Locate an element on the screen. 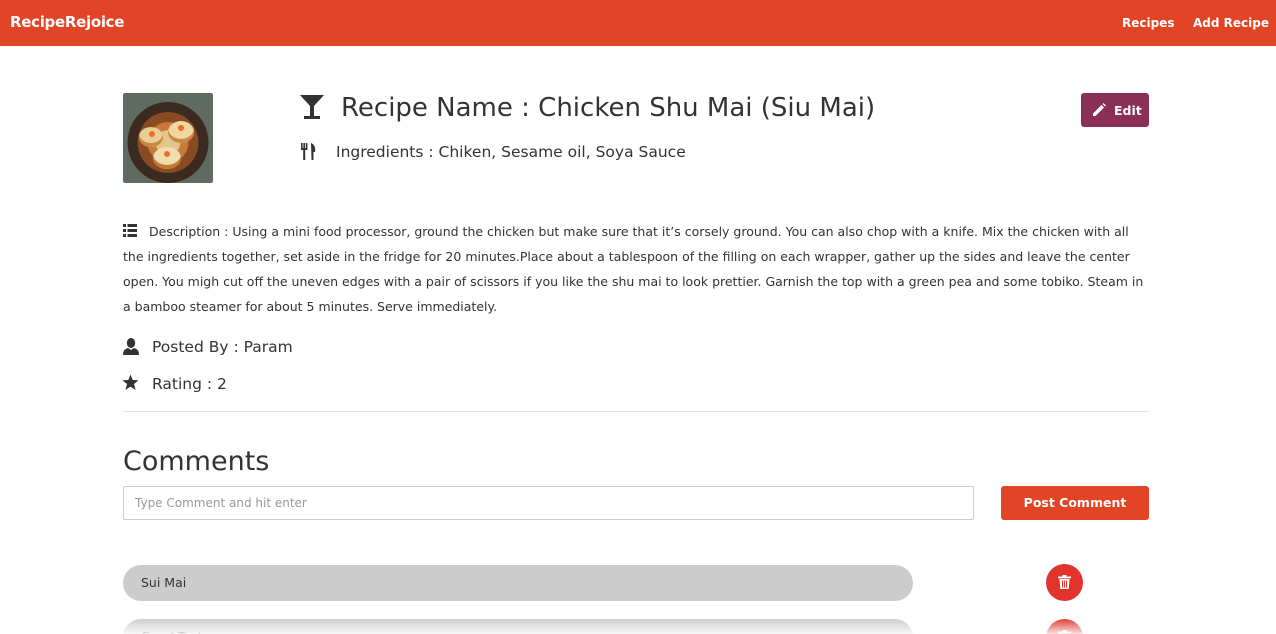  edit-button: Edit is located at coordinates (1115, 110).